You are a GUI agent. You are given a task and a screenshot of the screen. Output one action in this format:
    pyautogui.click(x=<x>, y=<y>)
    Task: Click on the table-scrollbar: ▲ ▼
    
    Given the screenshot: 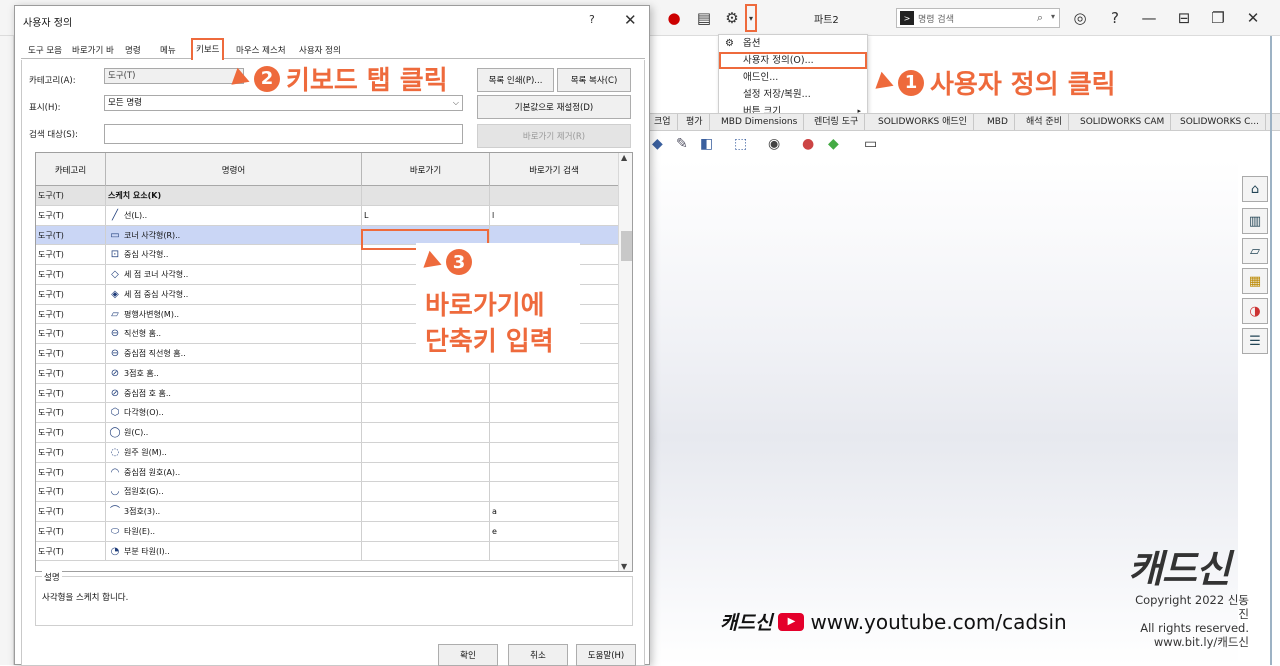 What is the action you would take?
    pyautogui.click(x=625, y=362)
    